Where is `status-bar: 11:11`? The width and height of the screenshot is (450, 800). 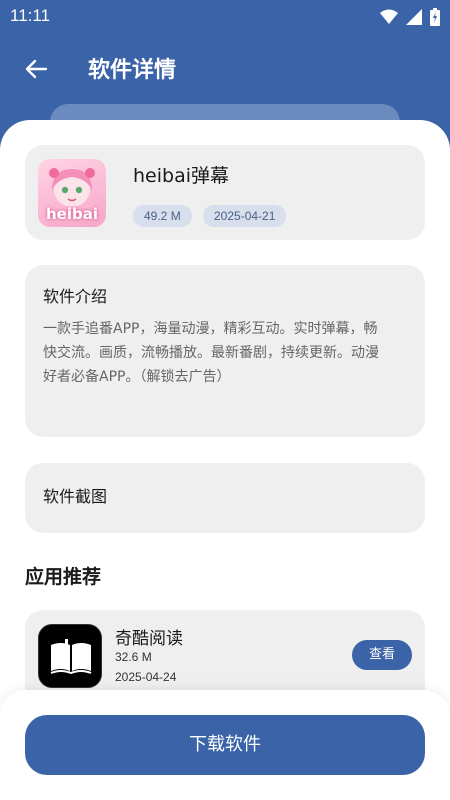 status-bar: 11:11 is located at coordinates (225, 17).